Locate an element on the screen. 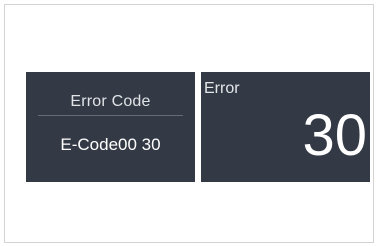 The height and width of the screenshot is (246, 380). error-value: 30 is located at coordinates (334, 135).